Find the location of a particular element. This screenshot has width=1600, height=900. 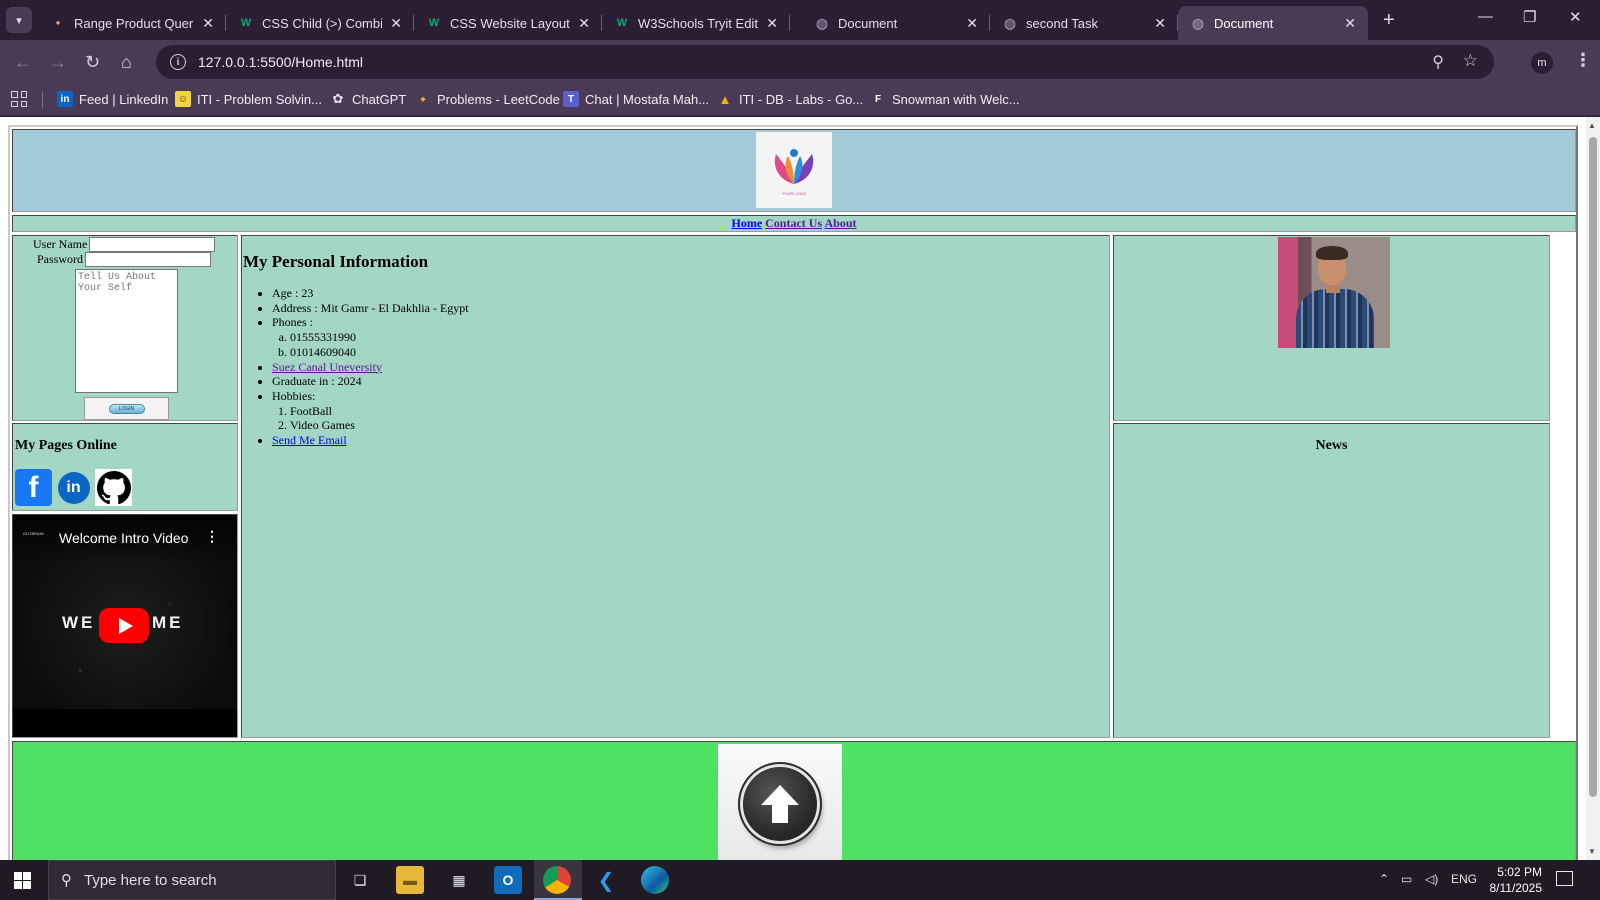

scrollbar-thumb is located at coordinates (1593, 467).